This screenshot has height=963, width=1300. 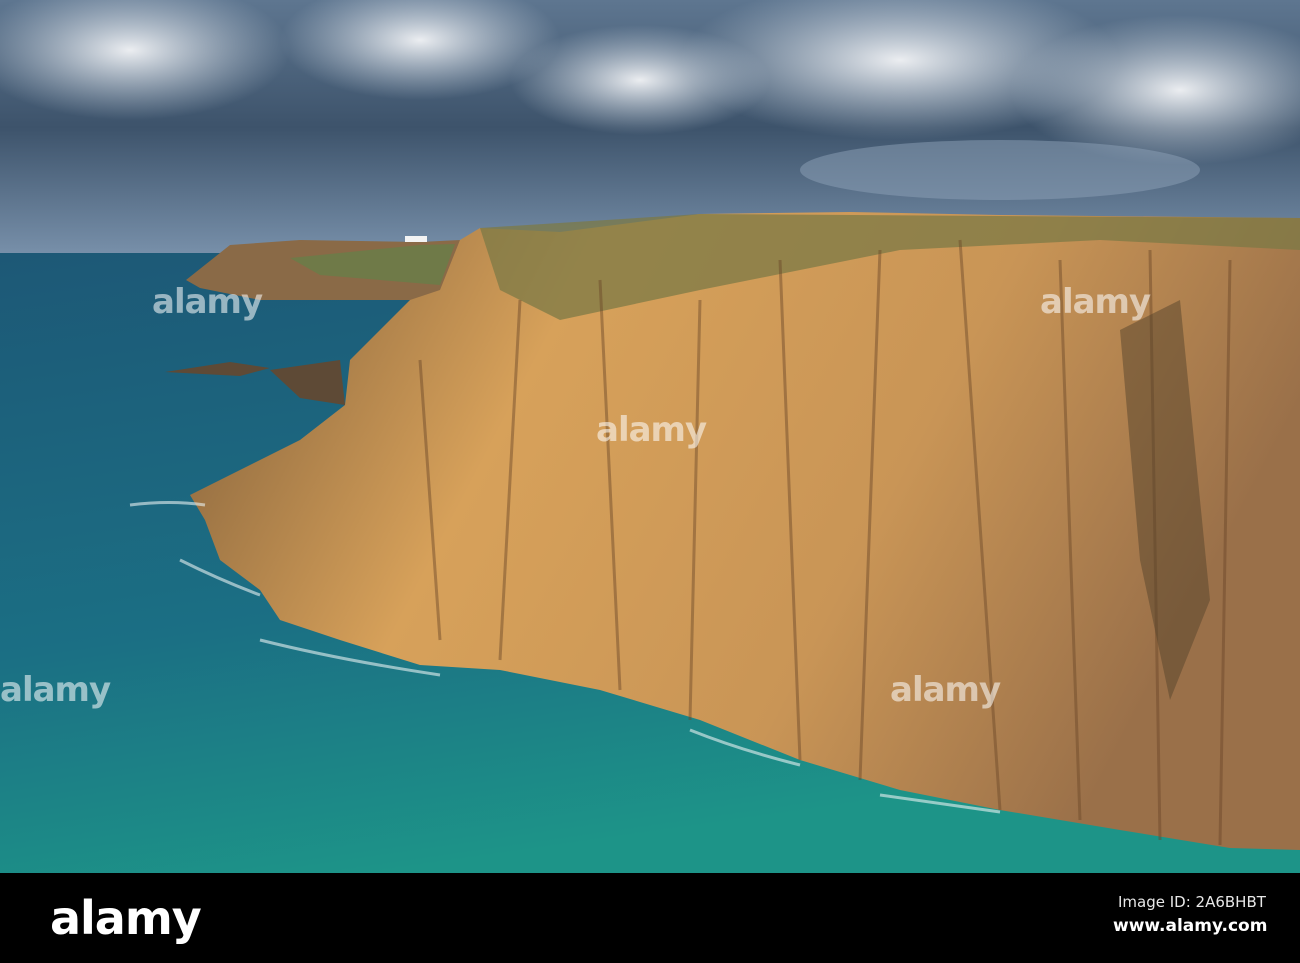 I want to click on alamy-logo: alamy, so click(x=126, y=918).